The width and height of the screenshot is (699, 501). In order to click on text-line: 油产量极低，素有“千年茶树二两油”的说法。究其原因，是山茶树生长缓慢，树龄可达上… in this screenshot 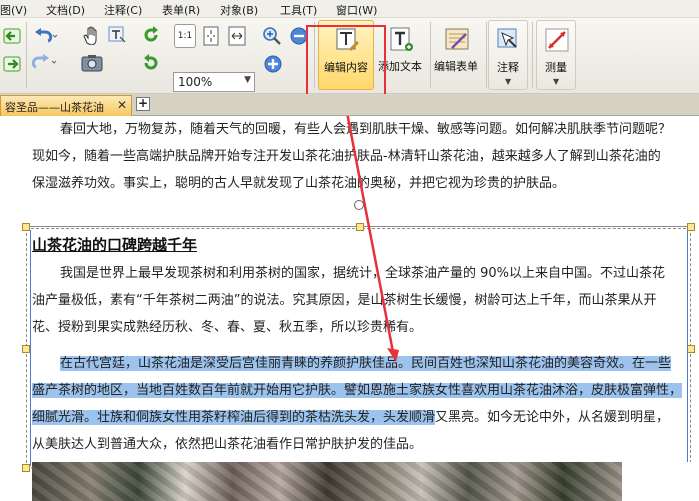, I will do `click(344, 300)`.